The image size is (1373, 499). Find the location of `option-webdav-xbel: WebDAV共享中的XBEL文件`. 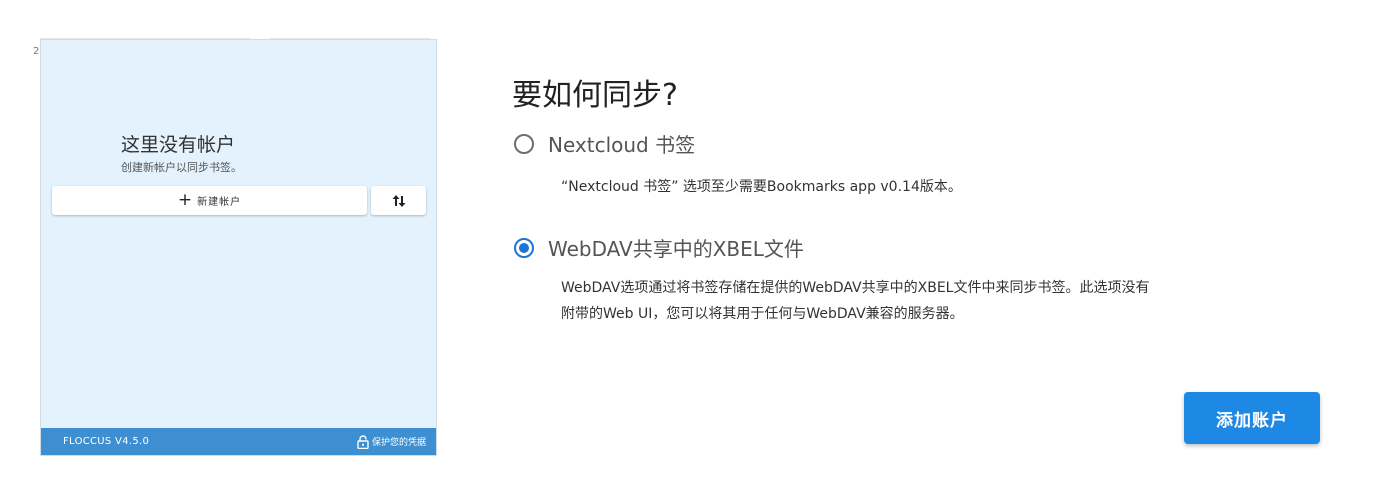

option-webdav-xbel: WebDAV共享中的XBEL文件 is located at coordinates (659, 247).